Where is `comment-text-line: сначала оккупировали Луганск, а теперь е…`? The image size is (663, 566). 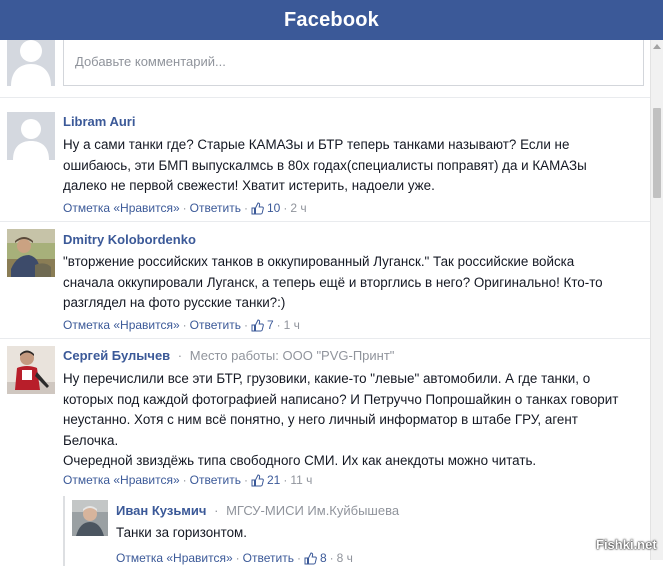
comment-text-line: сначала оккупировали Луганск, а теперь е… is located at coordinates (333, 282).